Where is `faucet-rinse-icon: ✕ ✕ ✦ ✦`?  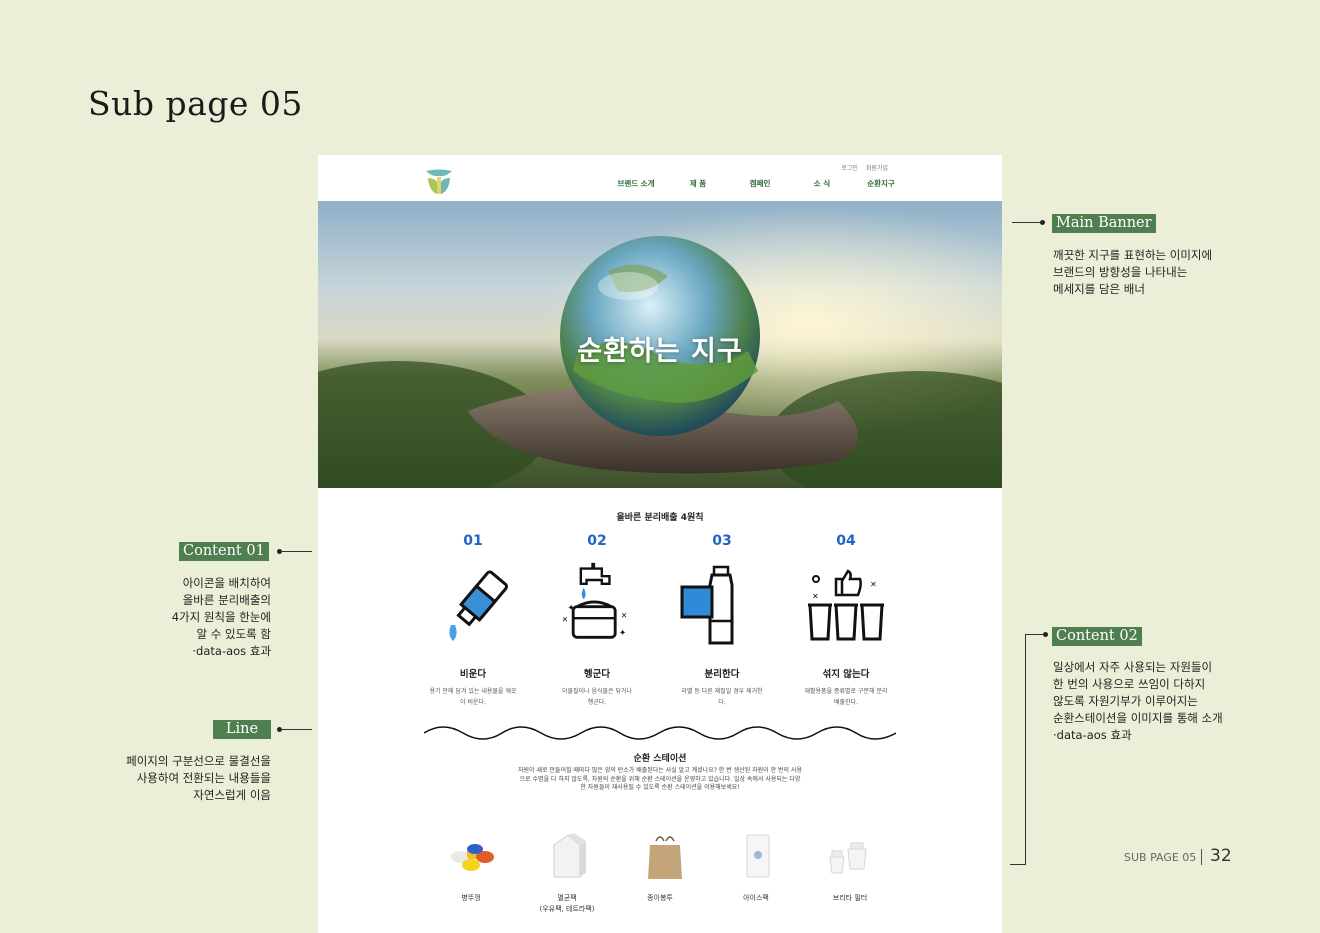
faucet-rinse-icon: ✕ ✕ ✦ ✦ is located at coordinates (594, 600).